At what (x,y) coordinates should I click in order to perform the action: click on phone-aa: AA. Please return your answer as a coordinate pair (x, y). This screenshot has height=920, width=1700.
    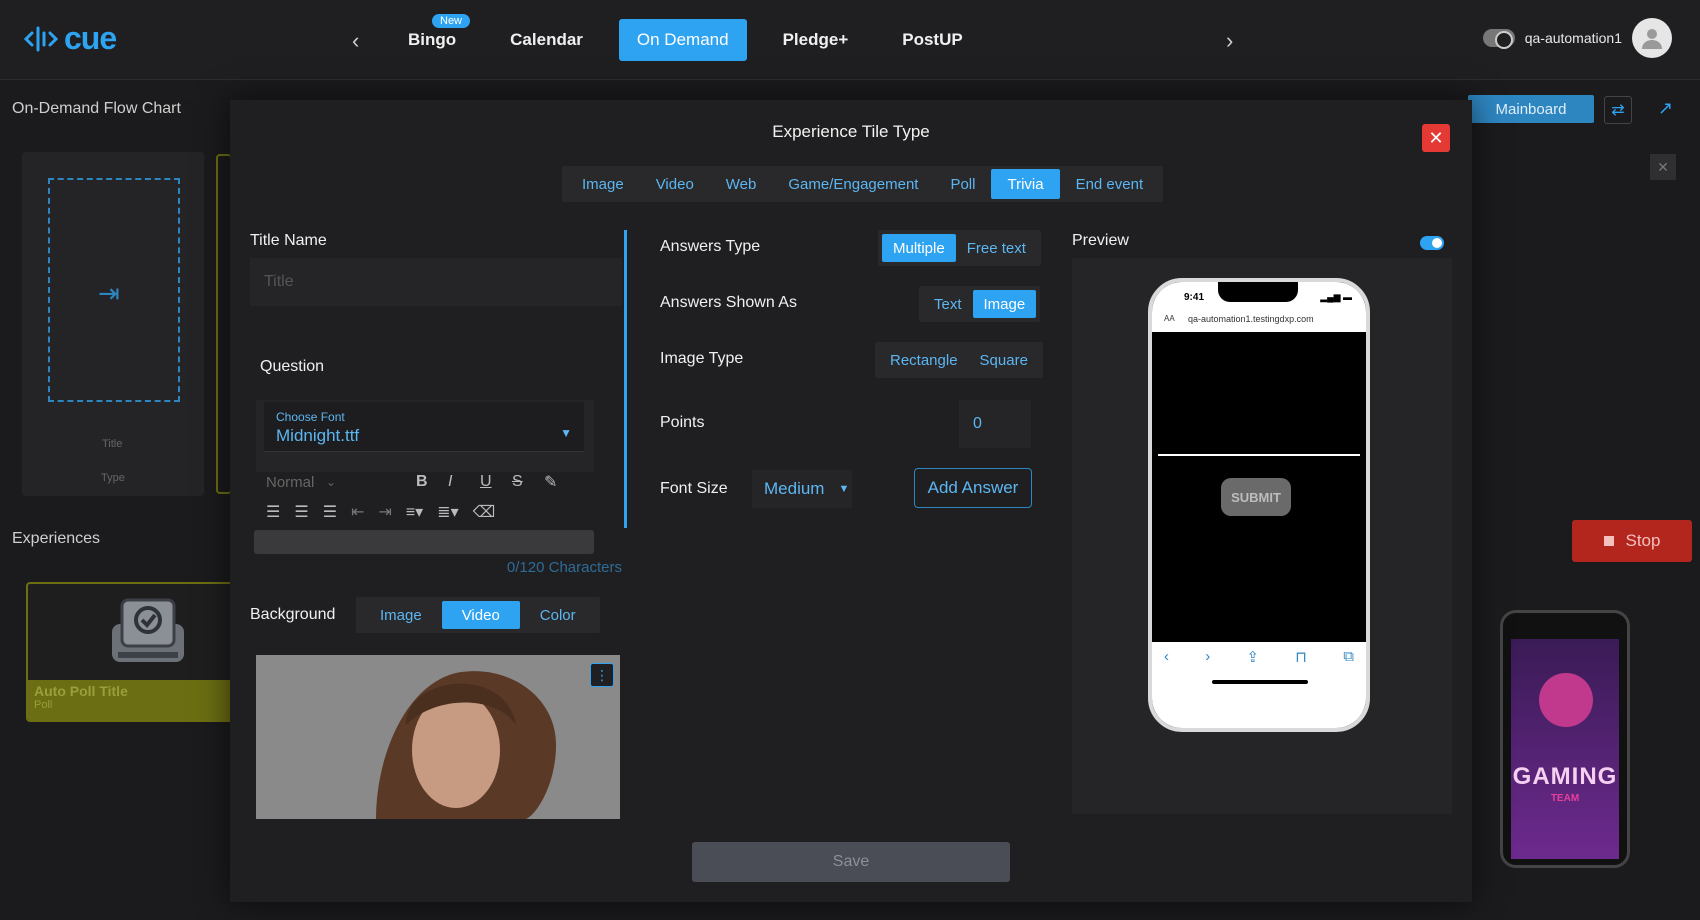
    Looking at the image, I should click on (1169, 318).